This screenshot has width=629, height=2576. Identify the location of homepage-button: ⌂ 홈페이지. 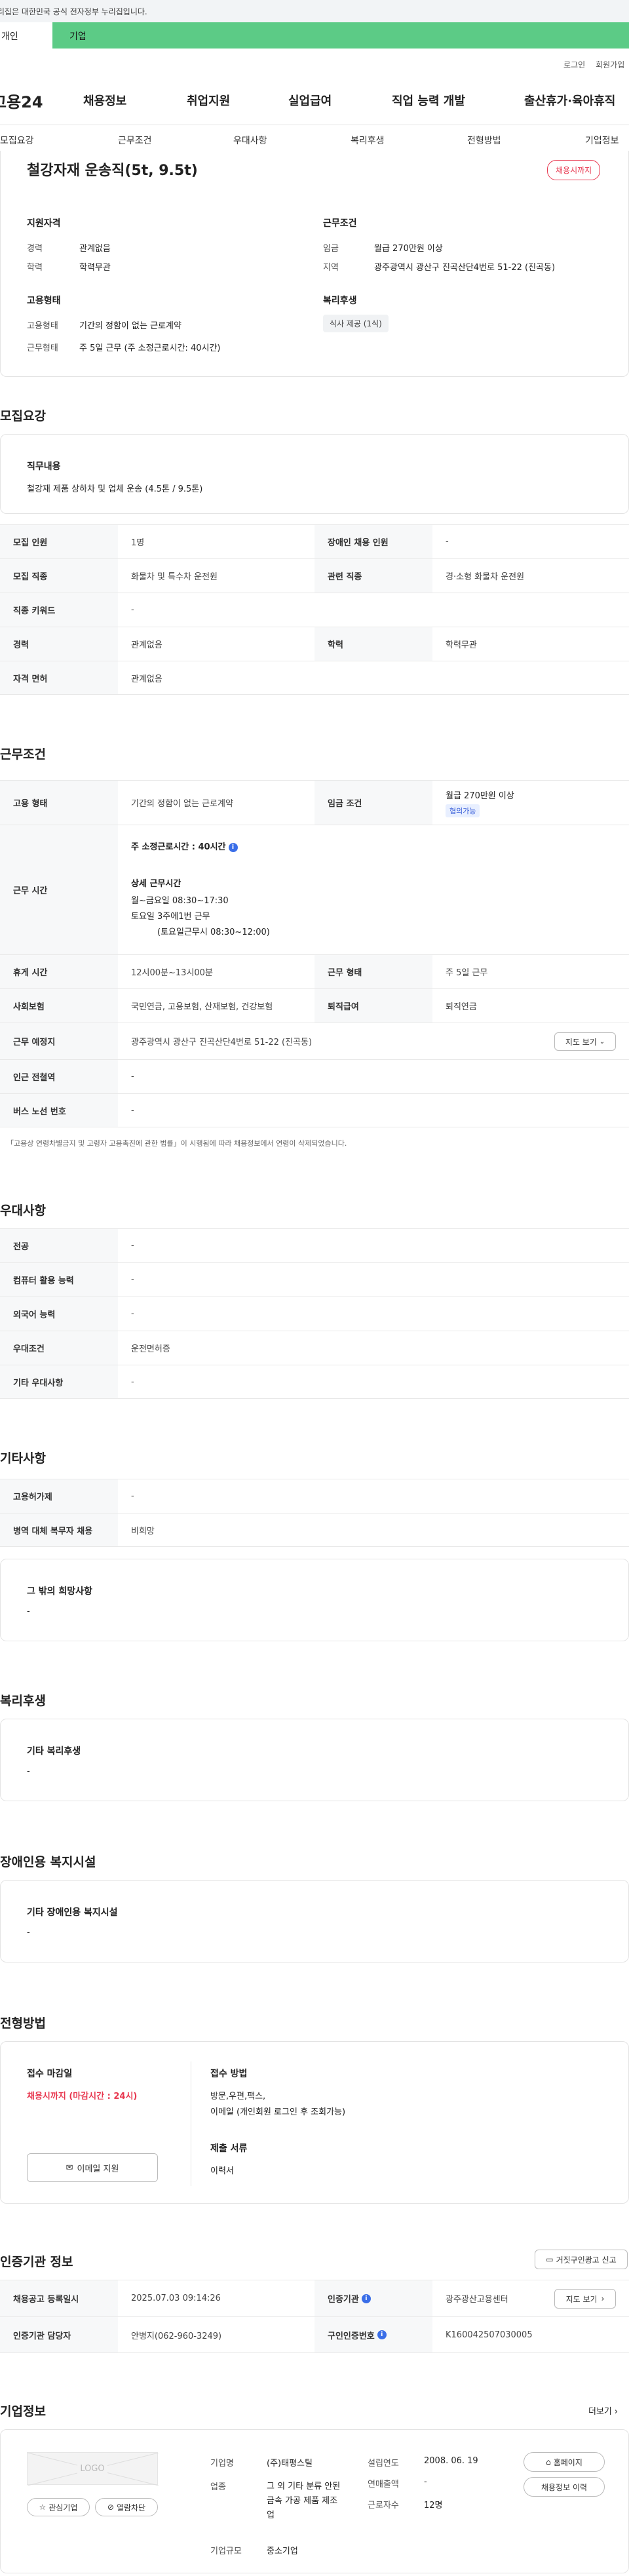
(564, 2462).